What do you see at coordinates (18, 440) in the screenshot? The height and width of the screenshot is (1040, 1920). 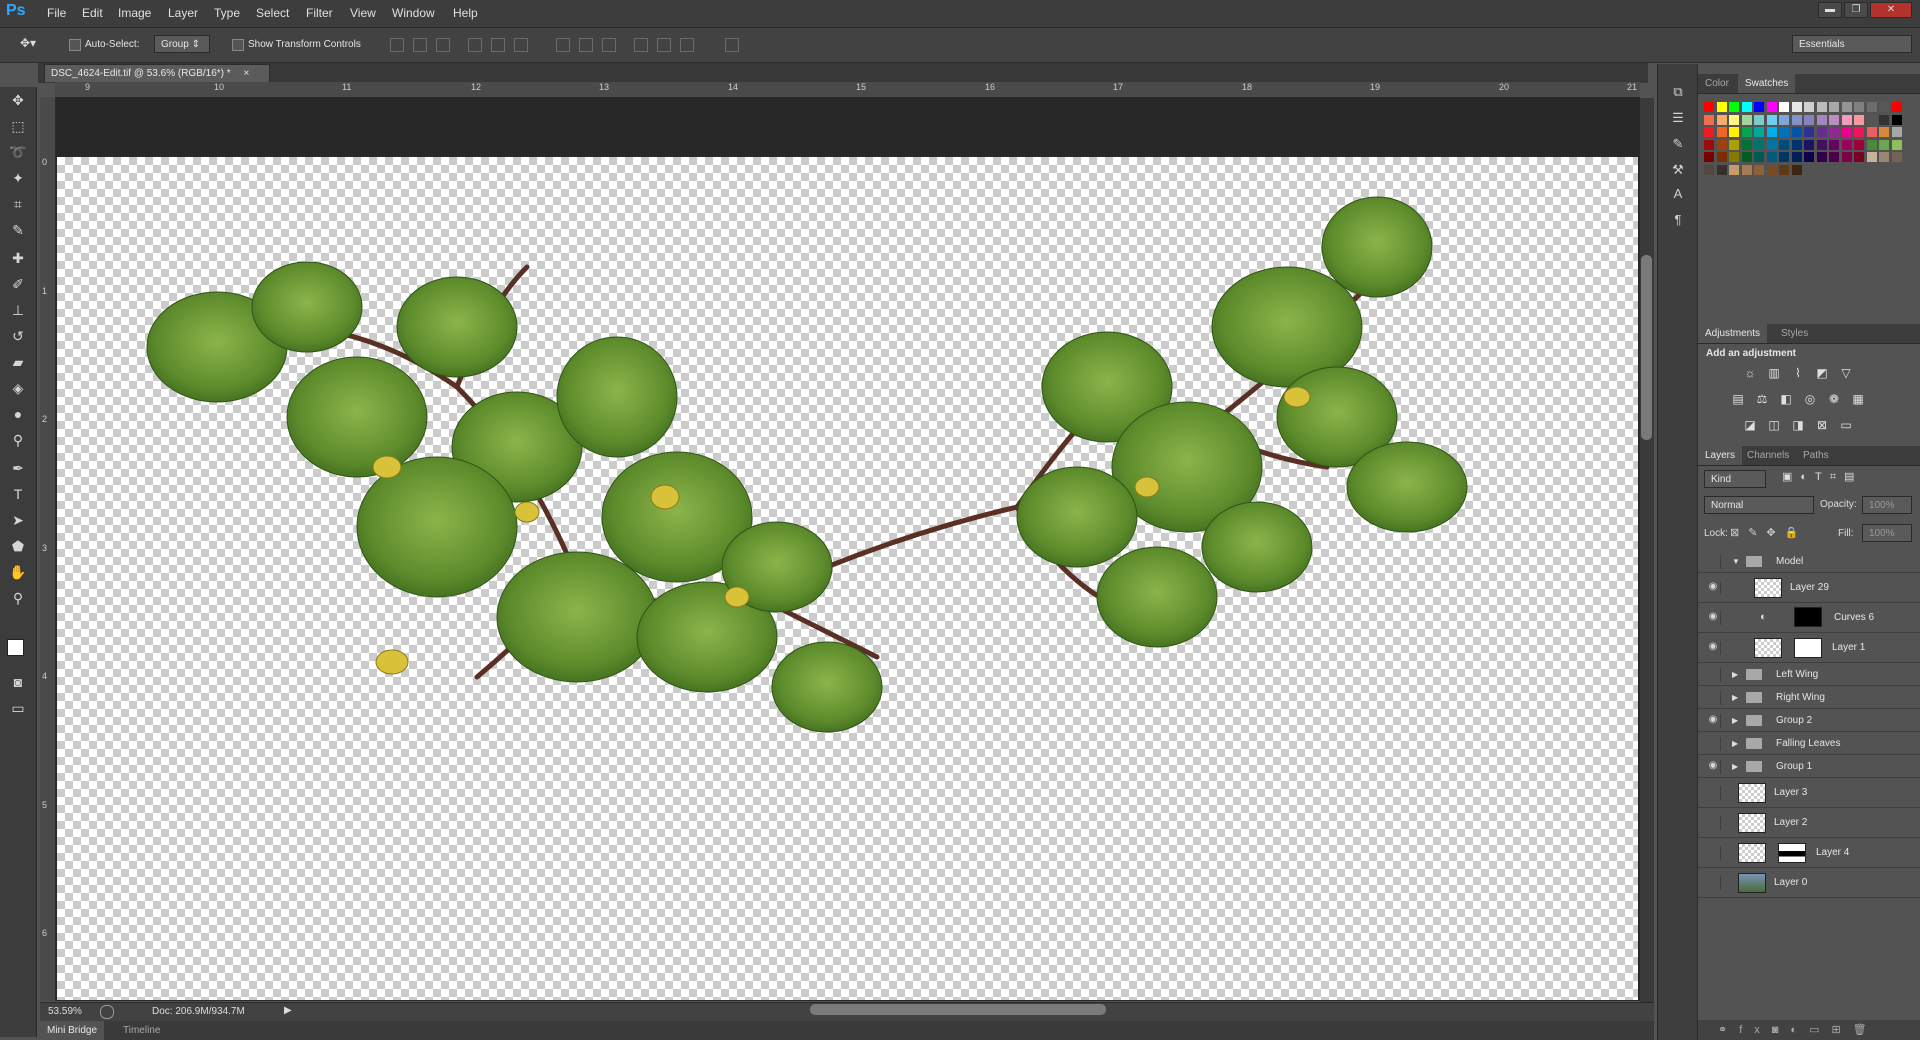 I see `dodge-tool-icon: ⚲` at bounding box center [18, 440].